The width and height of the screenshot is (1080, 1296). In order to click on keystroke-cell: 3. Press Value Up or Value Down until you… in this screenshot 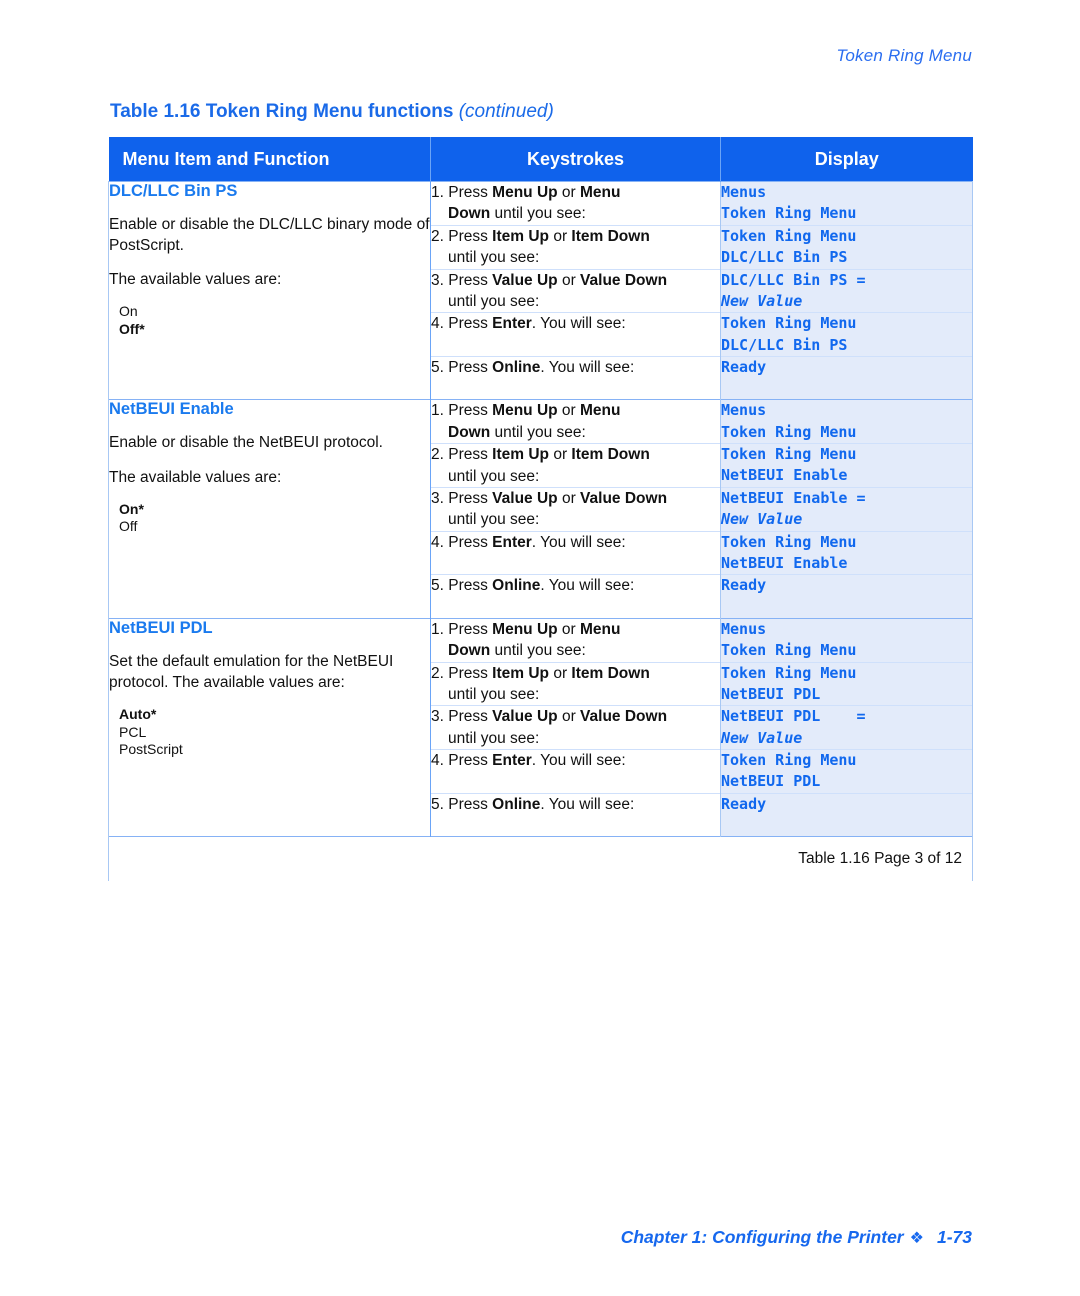, I will do `click(575, 509)`.